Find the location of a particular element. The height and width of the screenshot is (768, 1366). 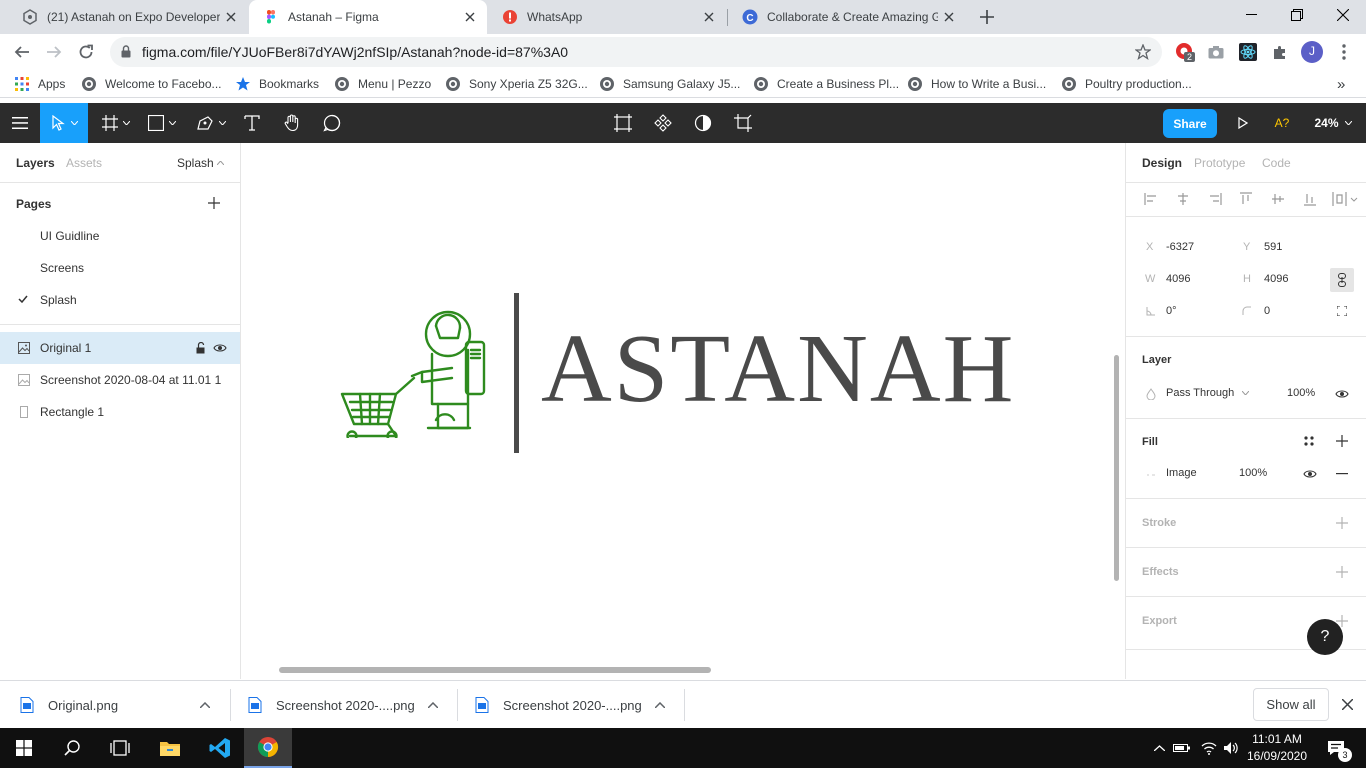

page-item-splash: Splash is located at coordinates (120, 300).